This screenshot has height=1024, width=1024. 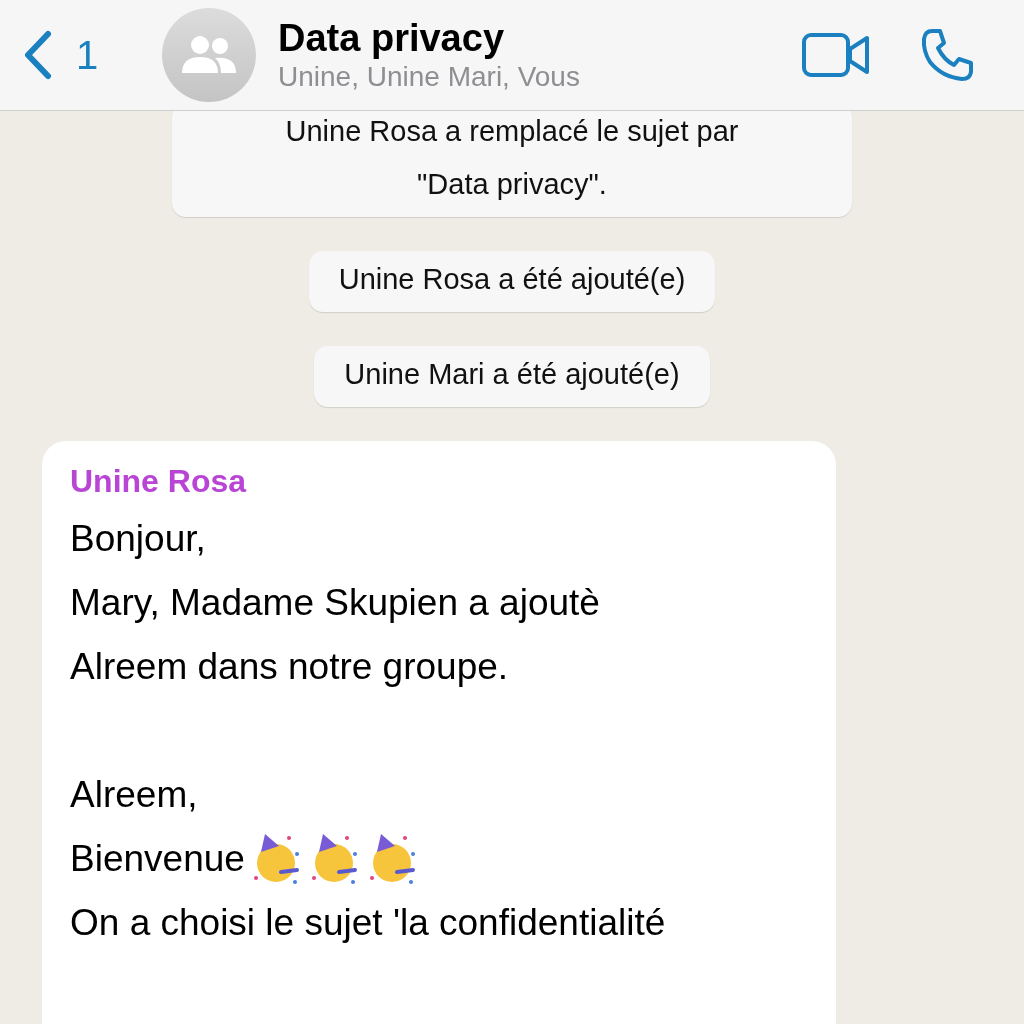 What do you see at coordinates (368, 923) in the screenshot?
I see `message-text: On a choisi le sujet 'la confidentialité` at bounding box center [368, 923].